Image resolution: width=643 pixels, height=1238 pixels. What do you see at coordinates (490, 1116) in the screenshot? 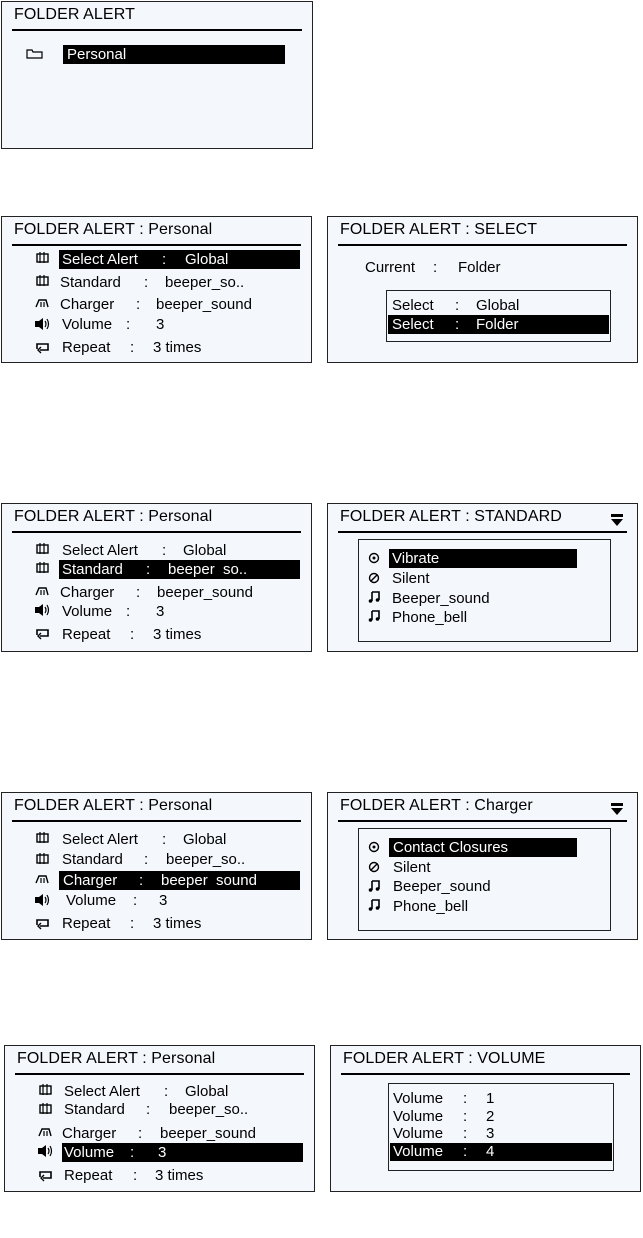
I see `option-value: 2` at bounding box center [490, 1116].